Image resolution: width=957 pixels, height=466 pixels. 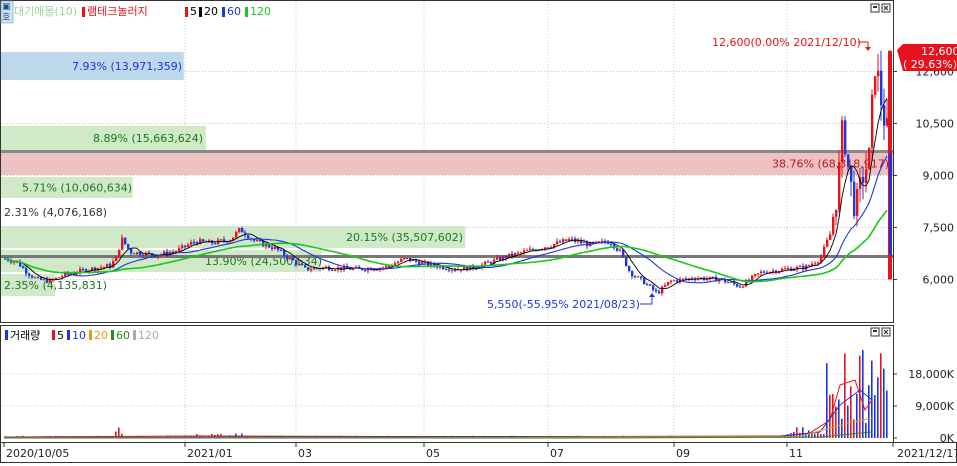 I want to click on legend-vol-ma120: 120, so click(x=148, y=335).